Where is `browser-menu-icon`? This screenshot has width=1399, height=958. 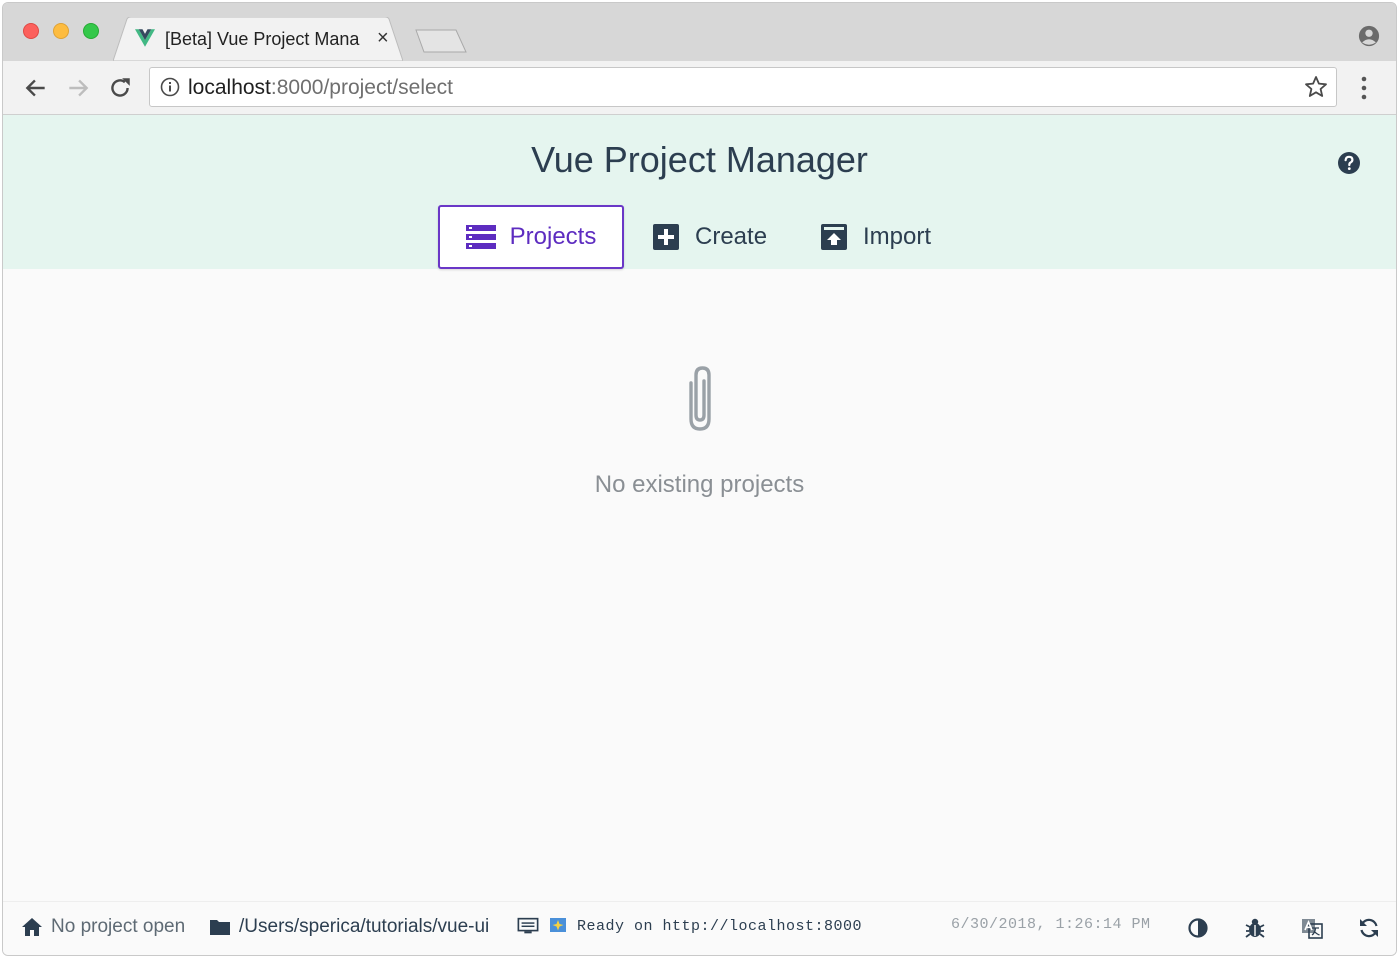
browser-menu-icon is located at coordinates (1364, 88).